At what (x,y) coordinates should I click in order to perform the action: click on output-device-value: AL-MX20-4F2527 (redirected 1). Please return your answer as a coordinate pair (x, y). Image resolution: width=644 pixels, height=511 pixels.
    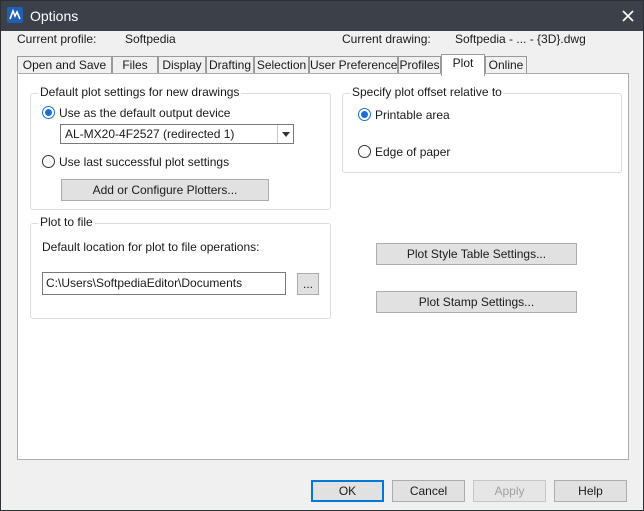
    Looking at the image, I should click on (150, 134).